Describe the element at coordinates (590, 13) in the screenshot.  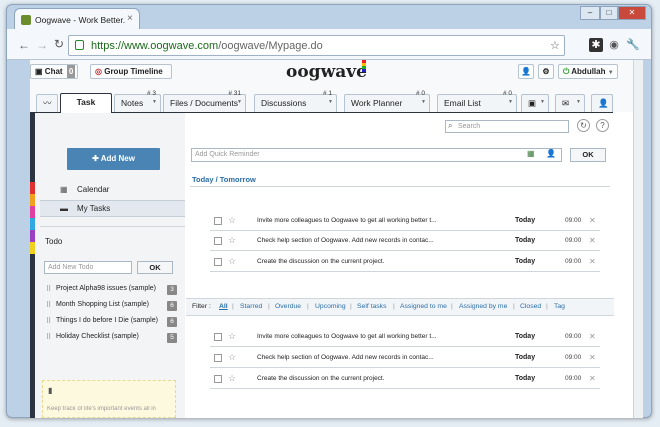
I see `minimize-button: –` at that location.